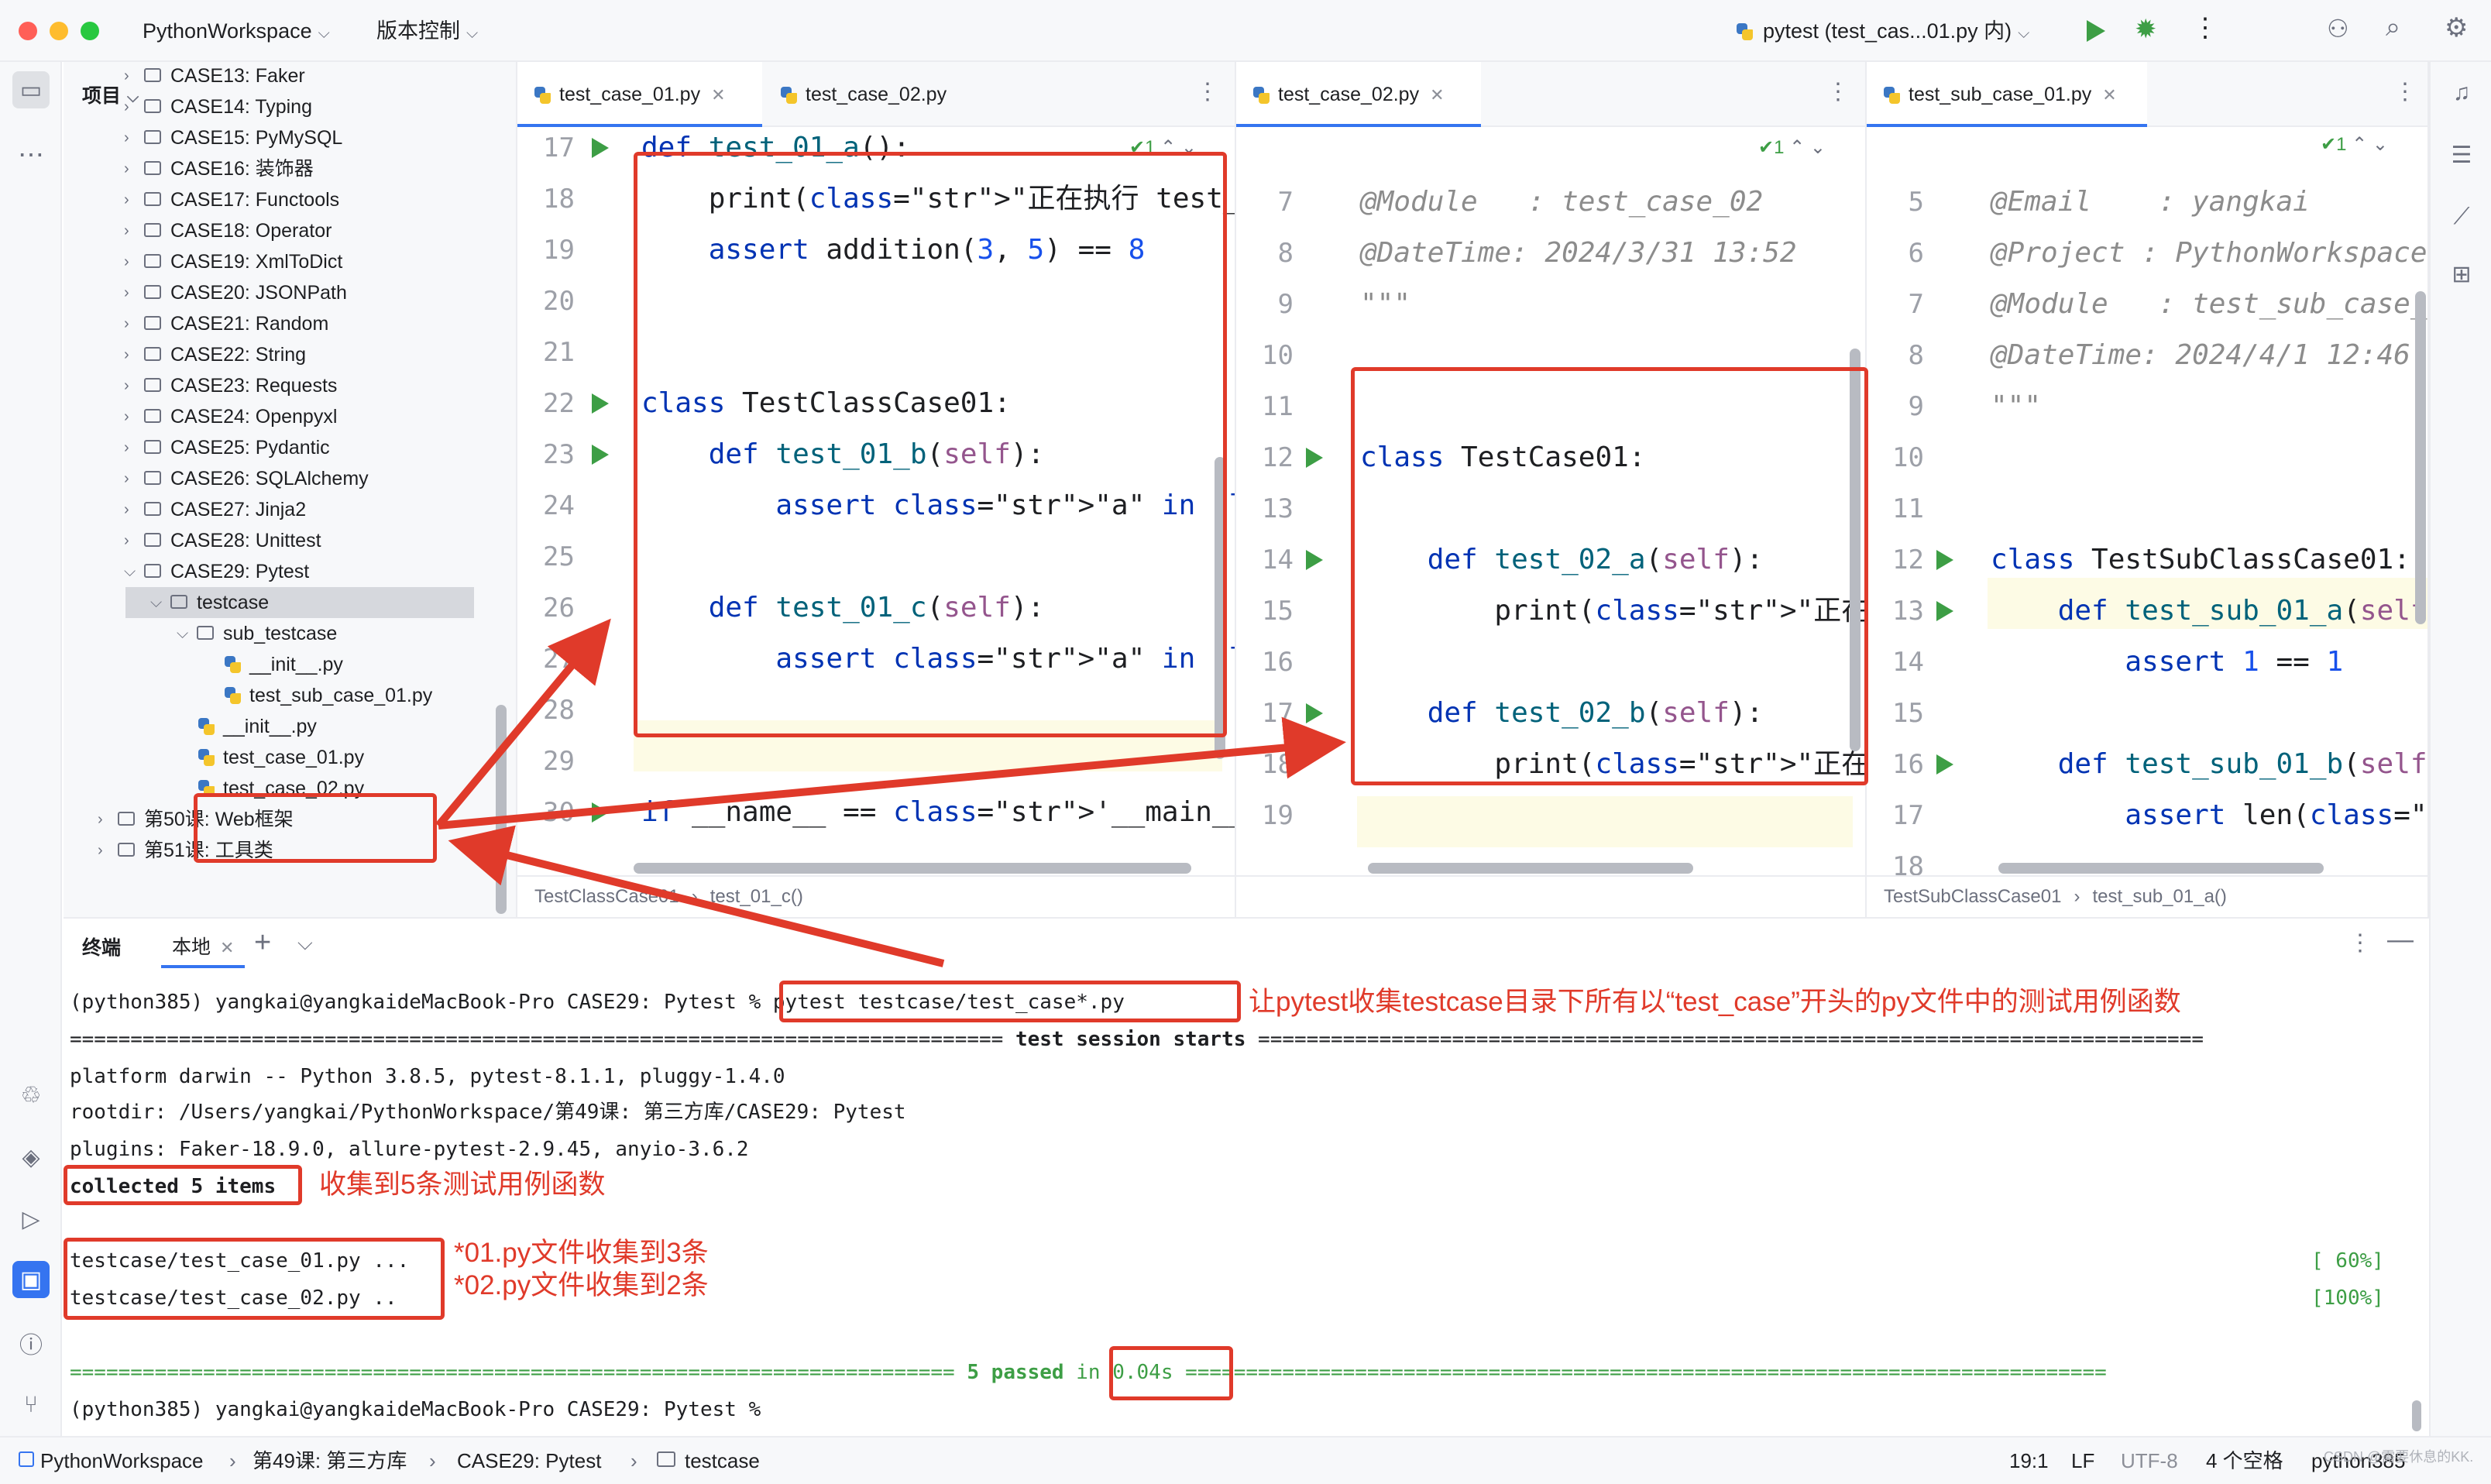 This screenshot has height=1484, width=2491. Describe the element at coordinates (31, 1279) in the screenshot. I see `terminal-icon: ▣` at that location.